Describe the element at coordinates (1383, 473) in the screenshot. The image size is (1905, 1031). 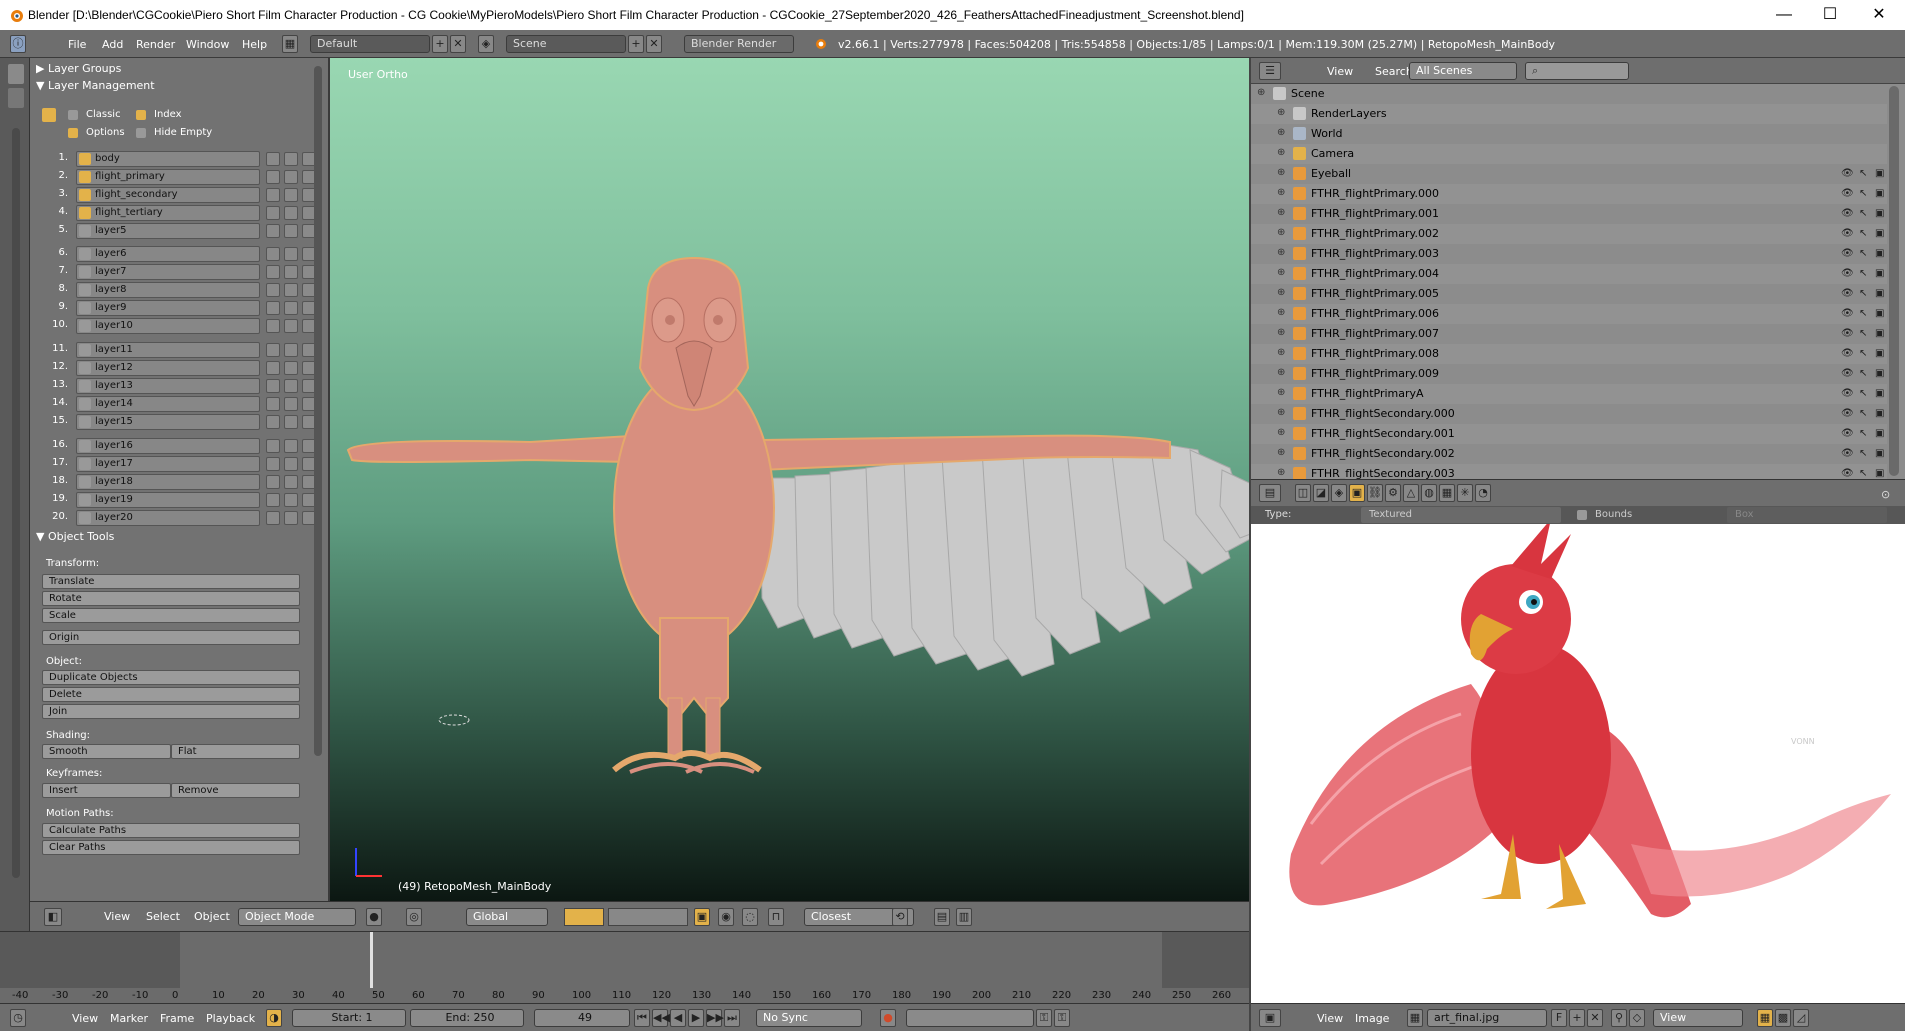
I see `outliner-item-name: FTHR_flightSecondary.003` at that location.